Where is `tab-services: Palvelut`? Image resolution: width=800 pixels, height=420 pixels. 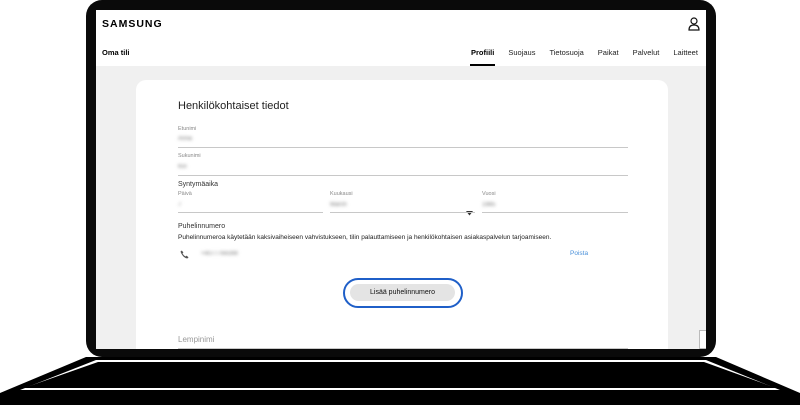 tab-services: Palvelut is located at coordinates (646, 53).